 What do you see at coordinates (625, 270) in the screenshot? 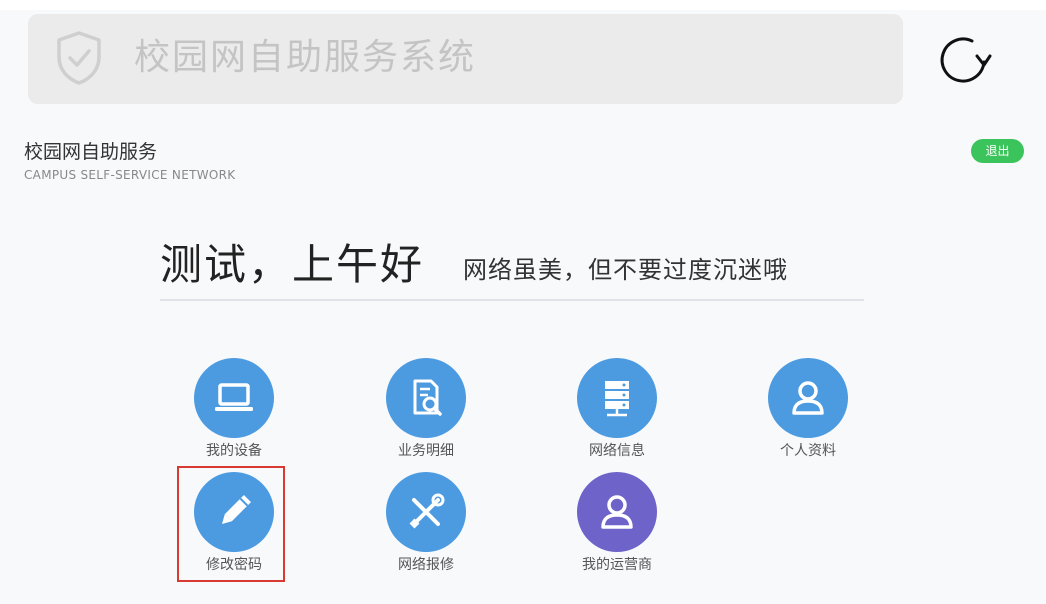
I see `motto: 网络虽美，但不要过度沉迷哦` at bounding box center [625, 270].